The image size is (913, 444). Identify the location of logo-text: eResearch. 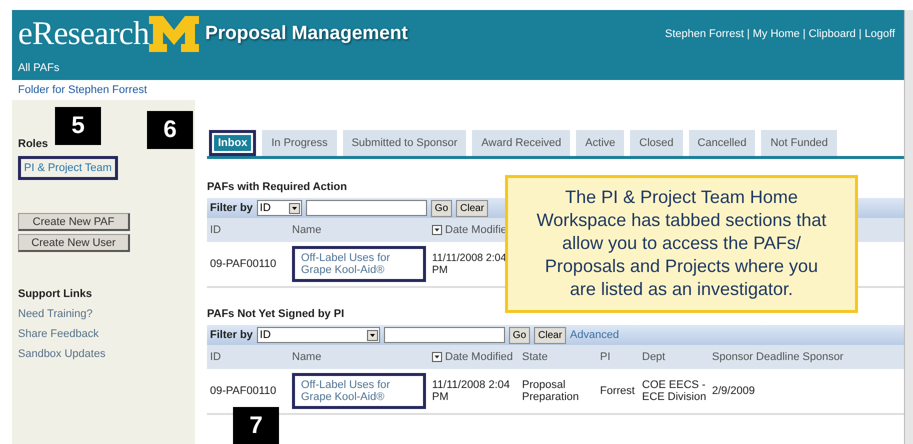
(84, 34).